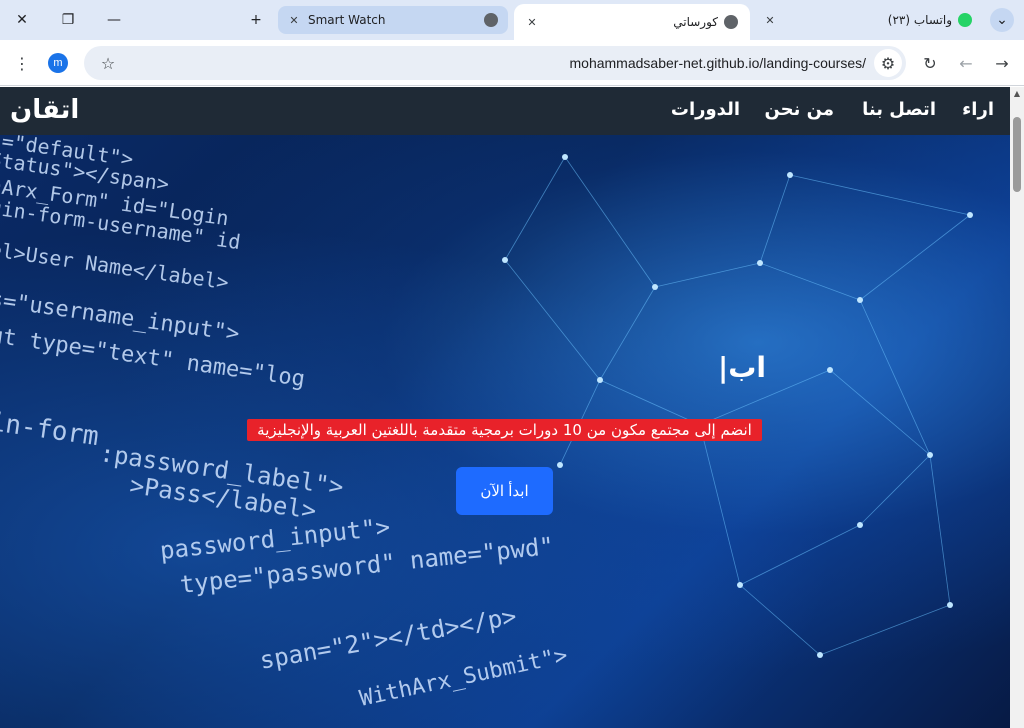 The image size is (1024, 728). Describe the element at coordinates (966, 63) in the screenshot. I see `back-icon: ←` at that location.